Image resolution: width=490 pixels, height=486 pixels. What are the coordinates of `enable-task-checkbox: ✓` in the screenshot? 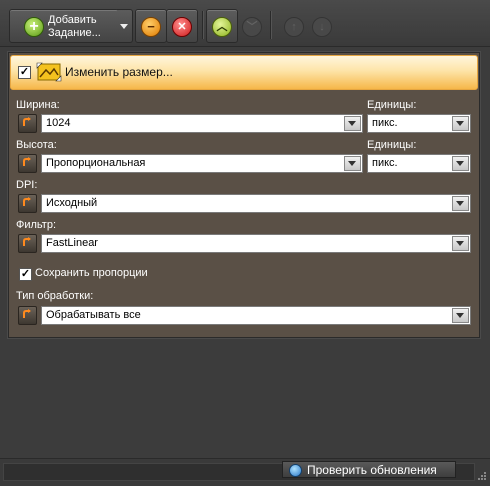 It's located at (24, 72).